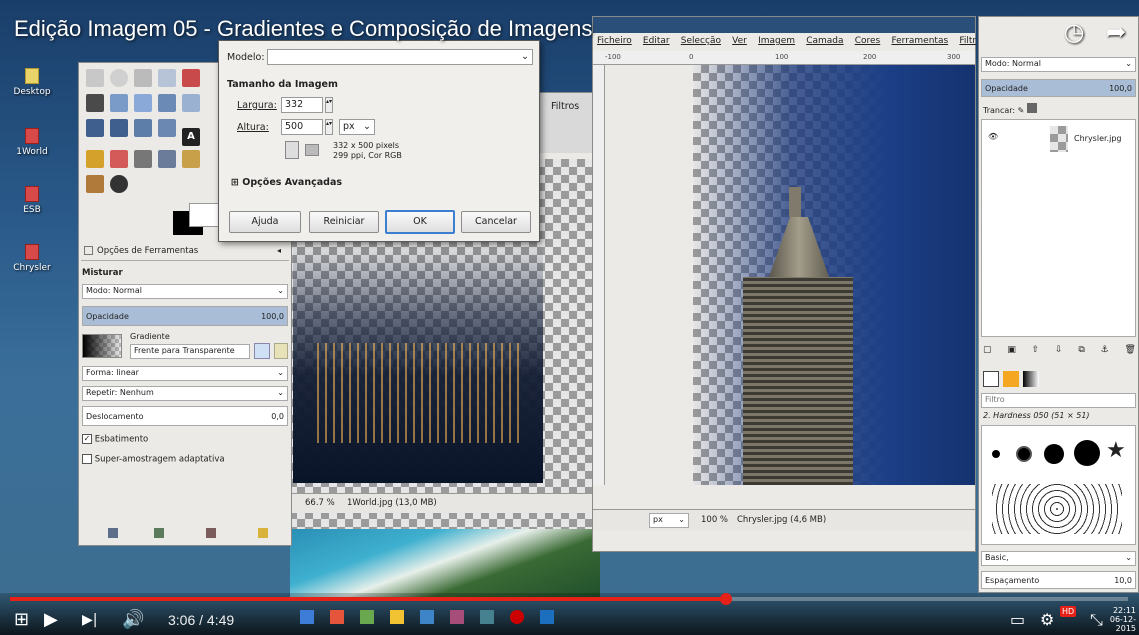 Image resolution: width=1139 pixels, height=635 pixels. Describe the element at coordinates (1074, 32) in the screenshot. I see `watch-later-icon: ◷` at that location.